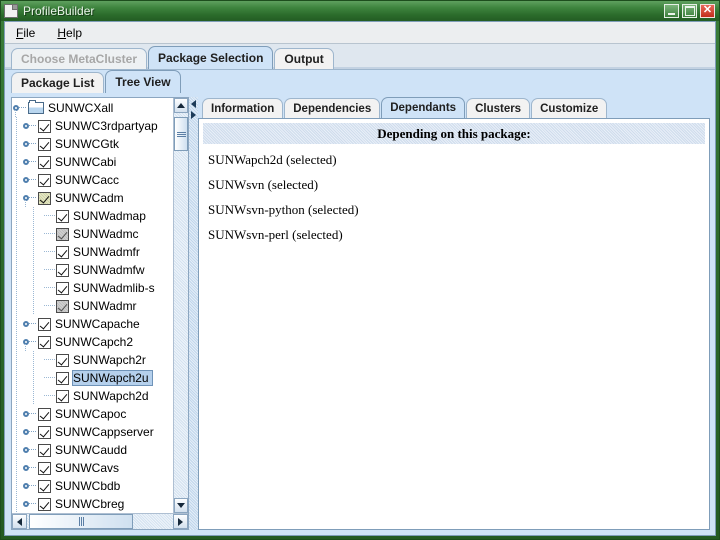 The height and width of the screenshot is (540, 720). Describe the element at coordinates (92, 252) in the screenshot. I see `tree-node: SUNWadmfr` at that location.